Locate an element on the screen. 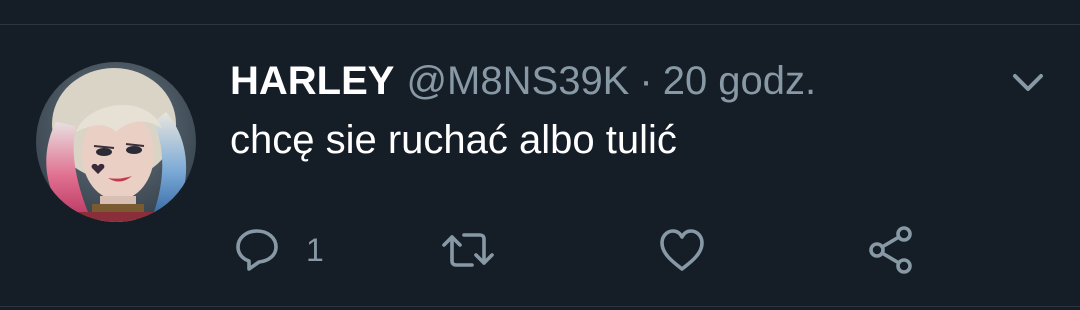  user-handle: @M8NS39K is located at coordinates (517, 81).